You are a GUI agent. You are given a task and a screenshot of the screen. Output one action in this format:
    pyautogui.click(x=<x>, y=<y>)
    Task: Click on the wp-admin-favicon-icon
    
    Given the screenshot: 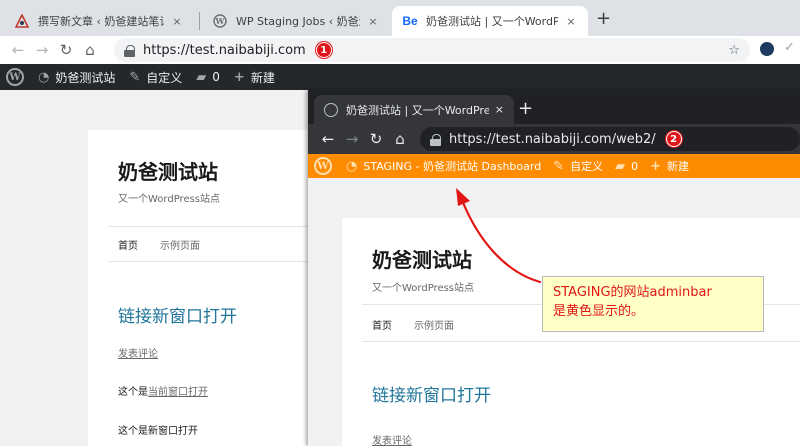 What is the action you would take?
    pyautogui.click(x=22, y=21)
    